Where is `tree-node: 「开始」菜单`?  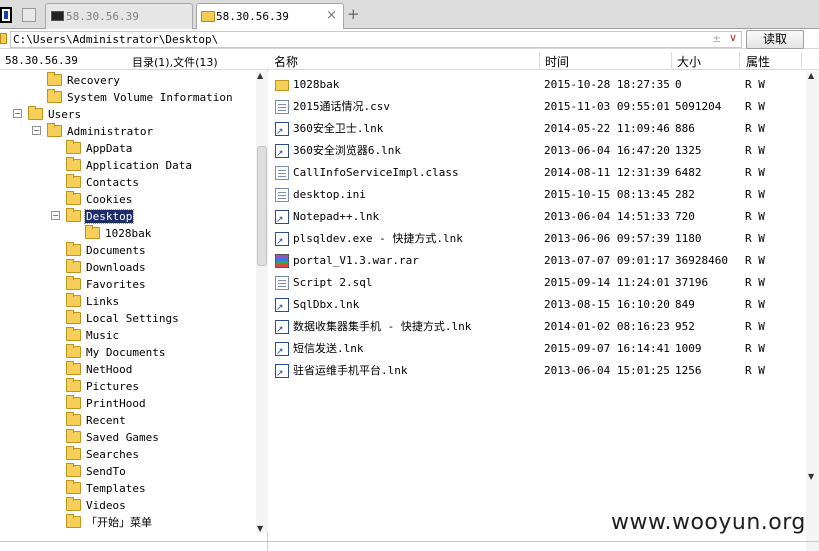
tree-node: 「开始」菜单 is located at coordinates (127, 522).